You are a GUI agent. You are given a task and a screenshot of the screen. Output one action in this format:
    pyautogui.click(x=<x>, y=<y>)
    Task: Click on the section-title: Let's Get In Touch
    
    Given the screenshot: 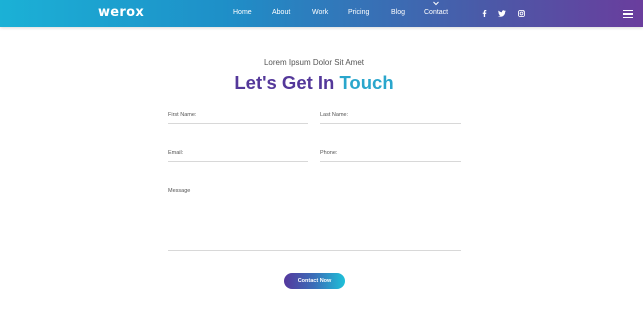 What is the action you would take?
    pyautogui.click(x=314, y=83)
    